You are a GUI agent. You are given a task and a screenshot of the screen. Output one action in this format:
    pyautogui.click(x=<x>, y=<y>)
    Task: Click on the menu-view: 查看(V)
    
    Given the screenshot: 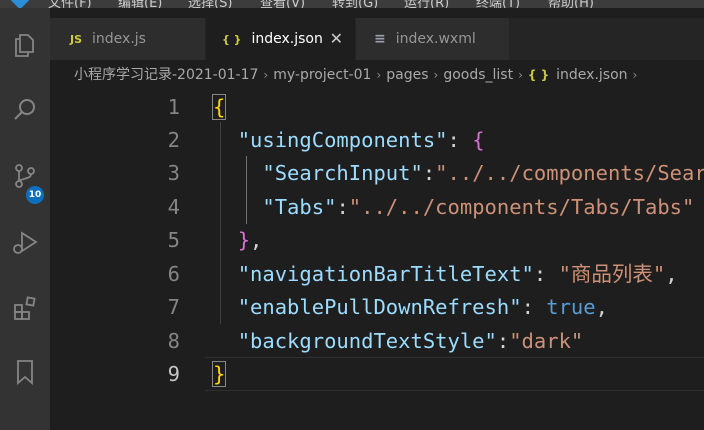 What is the action you would take?
    pyautogui.click(x=282, y=4)
    